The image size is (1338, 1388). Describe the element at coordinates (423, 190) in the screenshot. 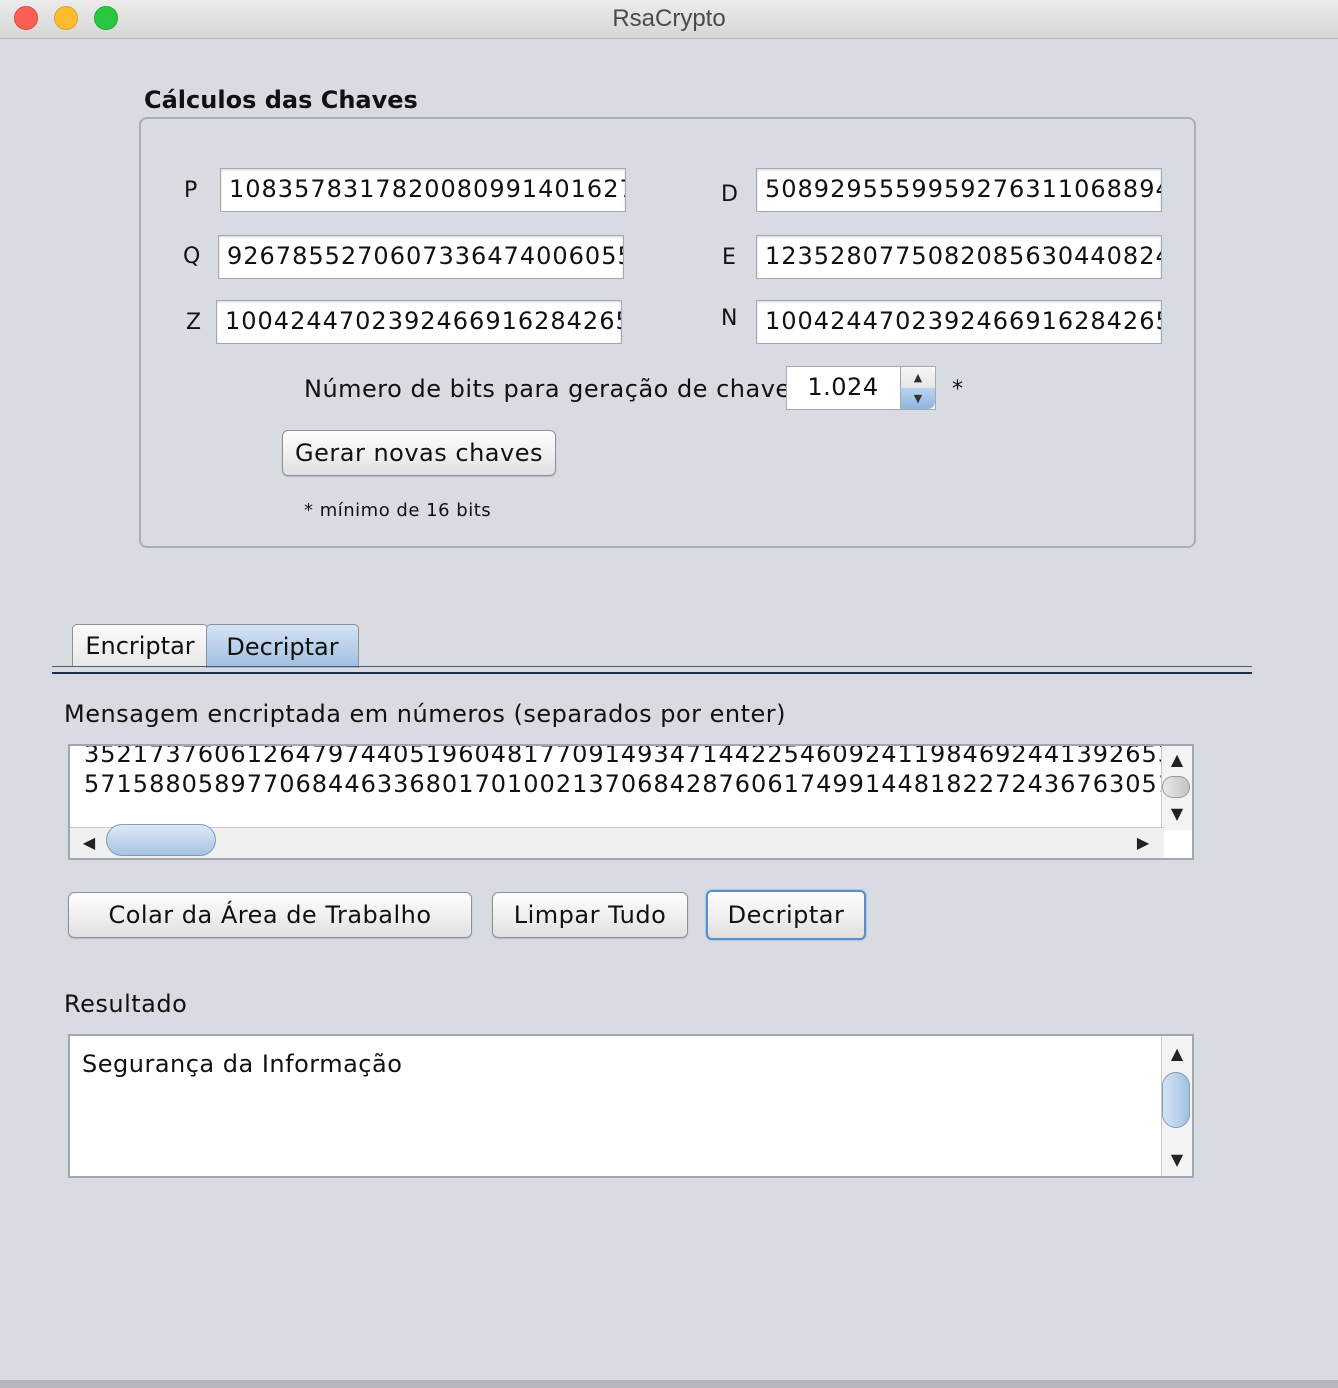

I see `p-field: 1083578317820080991401627` at that location.